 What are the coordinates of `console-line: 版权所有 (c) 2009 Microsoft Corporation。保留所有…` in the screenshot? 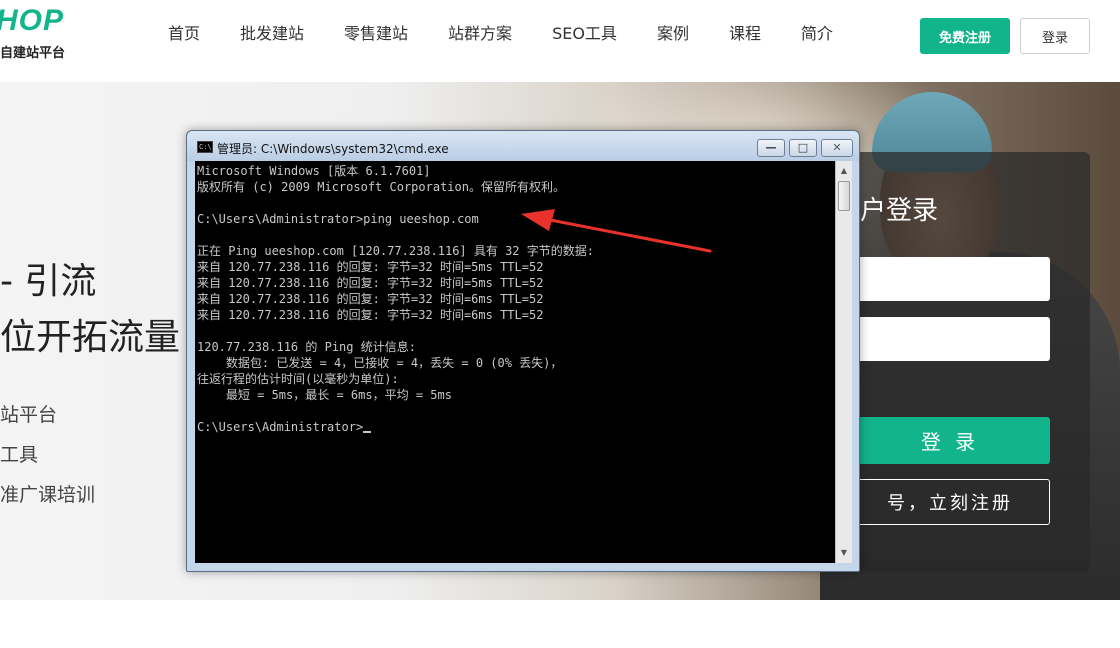 It's located at (381, 187).